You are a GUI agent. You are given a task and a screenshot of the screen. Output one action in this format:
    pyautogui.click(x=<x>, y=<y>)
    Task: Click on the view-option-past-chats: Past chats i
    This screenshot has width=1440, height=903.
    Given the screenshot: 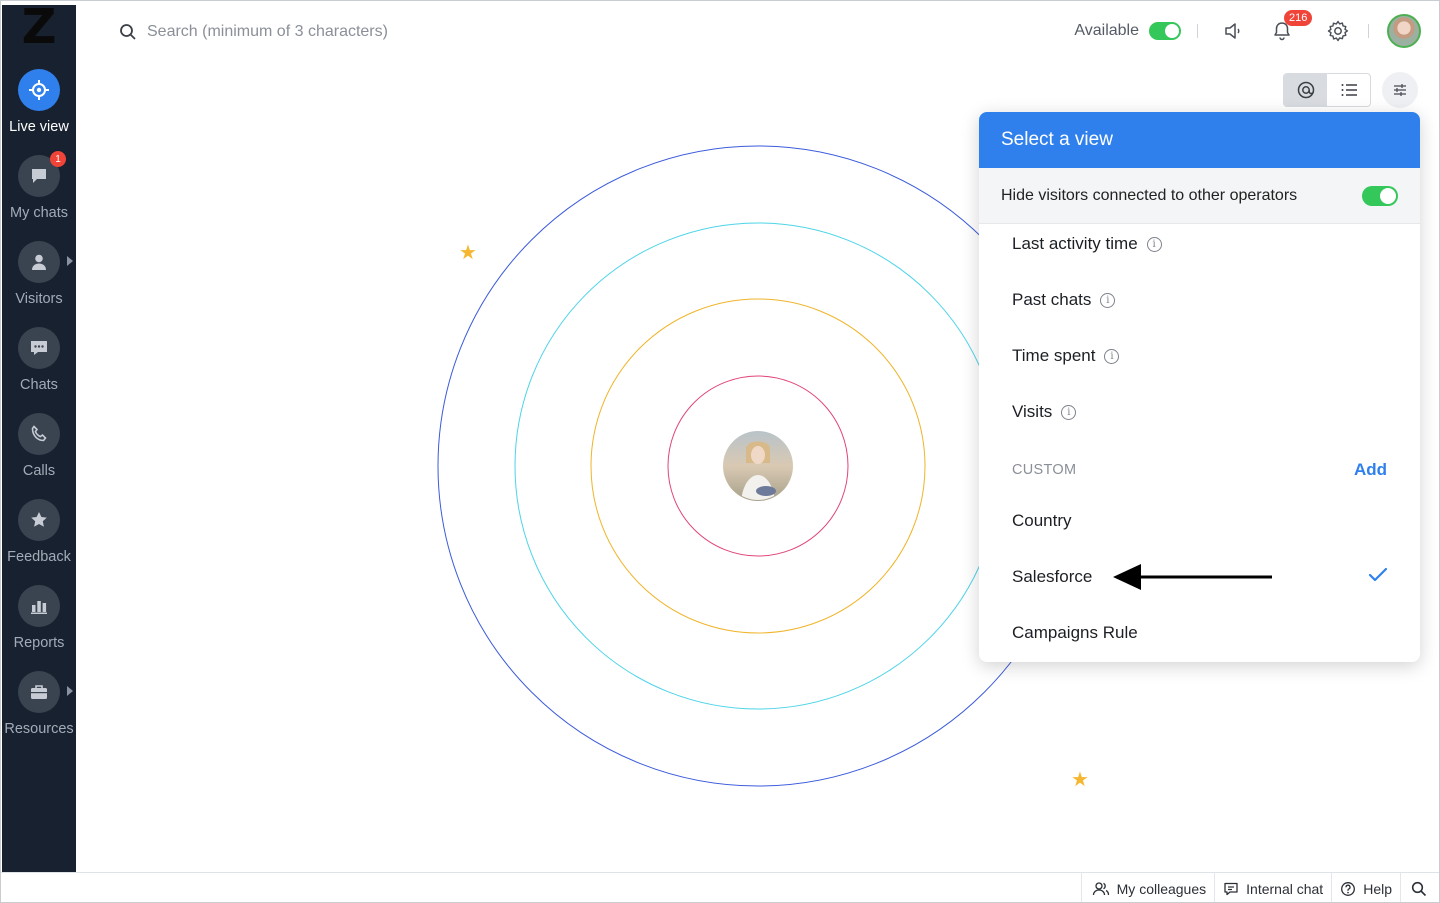 What is the action you would take?
    pyautogui.click(x=1064, y=300)
    